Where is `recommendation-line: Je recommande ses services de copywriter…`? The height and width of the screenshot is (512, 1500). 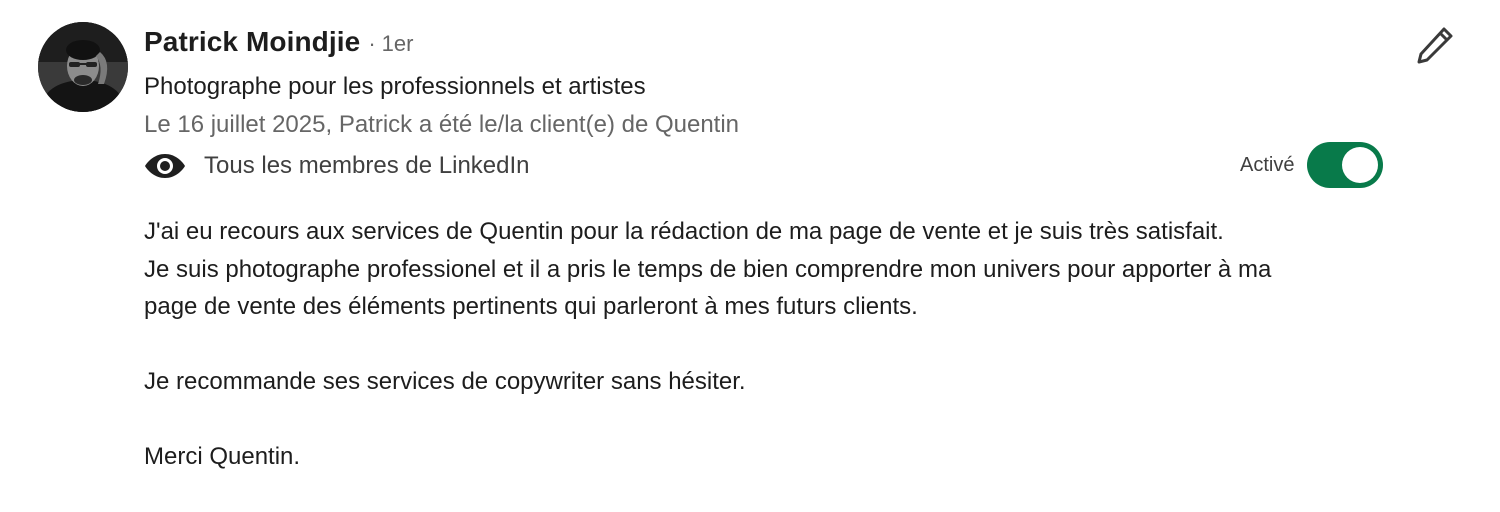 recommendation-line: Je recommande ses services de copywriter… is located at coordinates (445, 381).